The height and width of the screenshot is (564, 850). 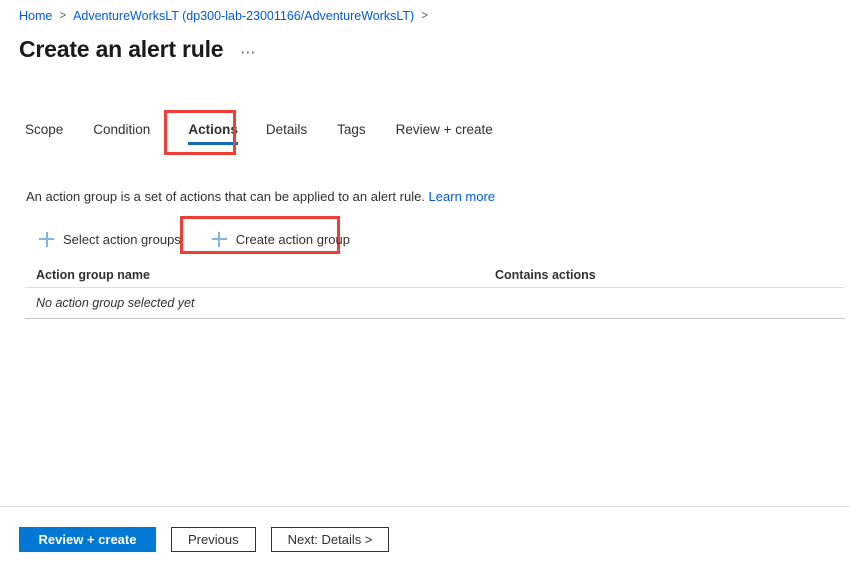 I want to click on breadcrumb-item-home: Home, so click(x=35, y=16).